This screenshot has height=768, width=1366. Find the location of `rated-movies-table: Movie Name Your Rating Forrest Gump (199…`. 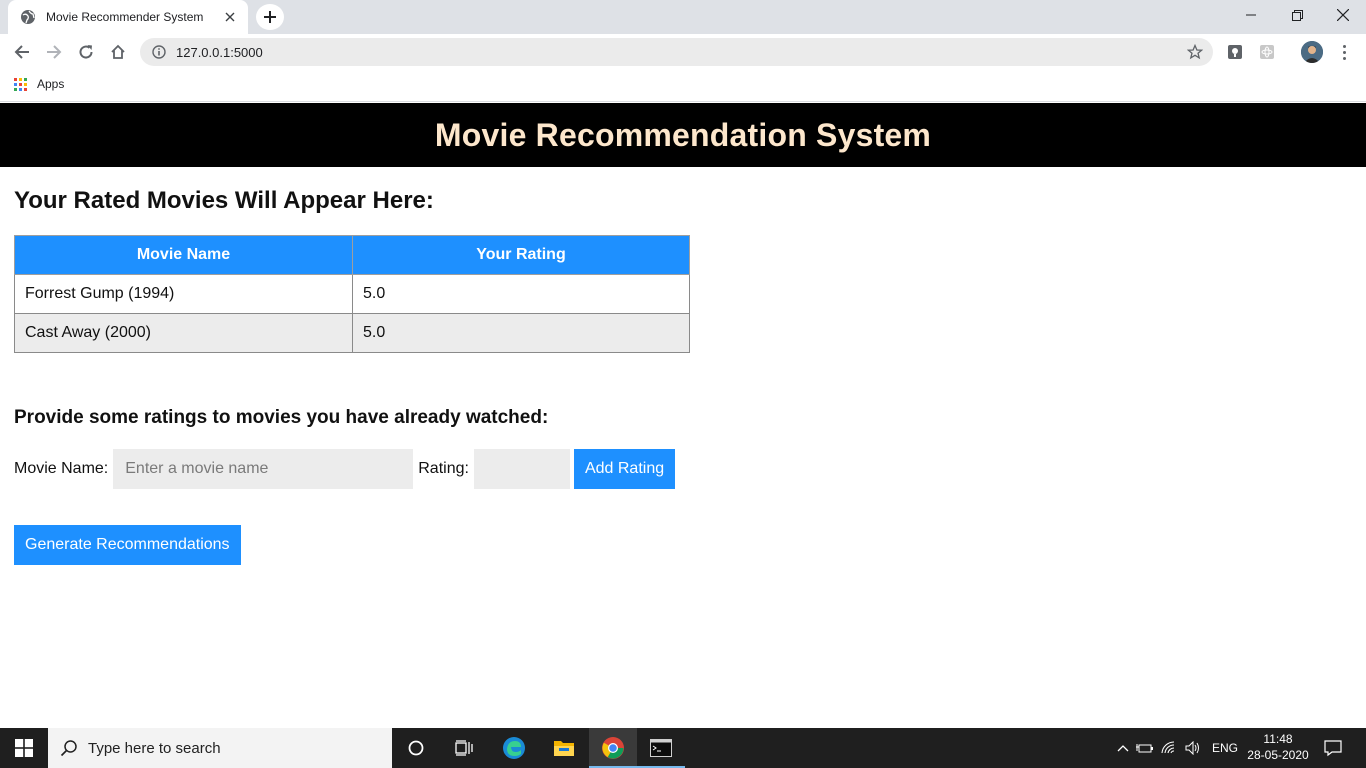

rated-movies-table: Movie Name Your Rating Forrest Gump (199… is located at coordinates (352, 294).